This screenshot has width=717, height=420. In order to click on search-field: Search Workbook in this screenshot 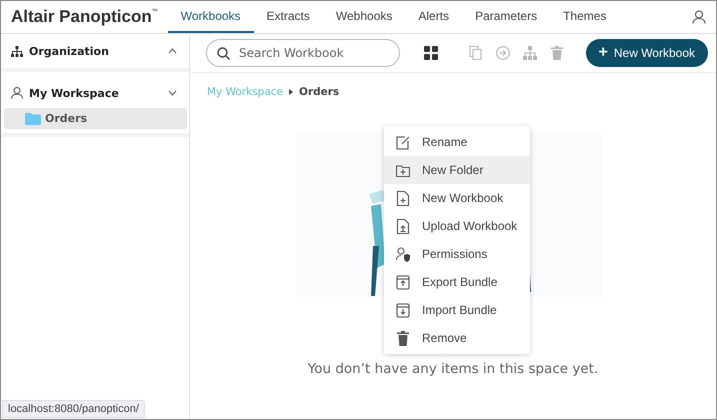, I will do `click(303, 53)`.